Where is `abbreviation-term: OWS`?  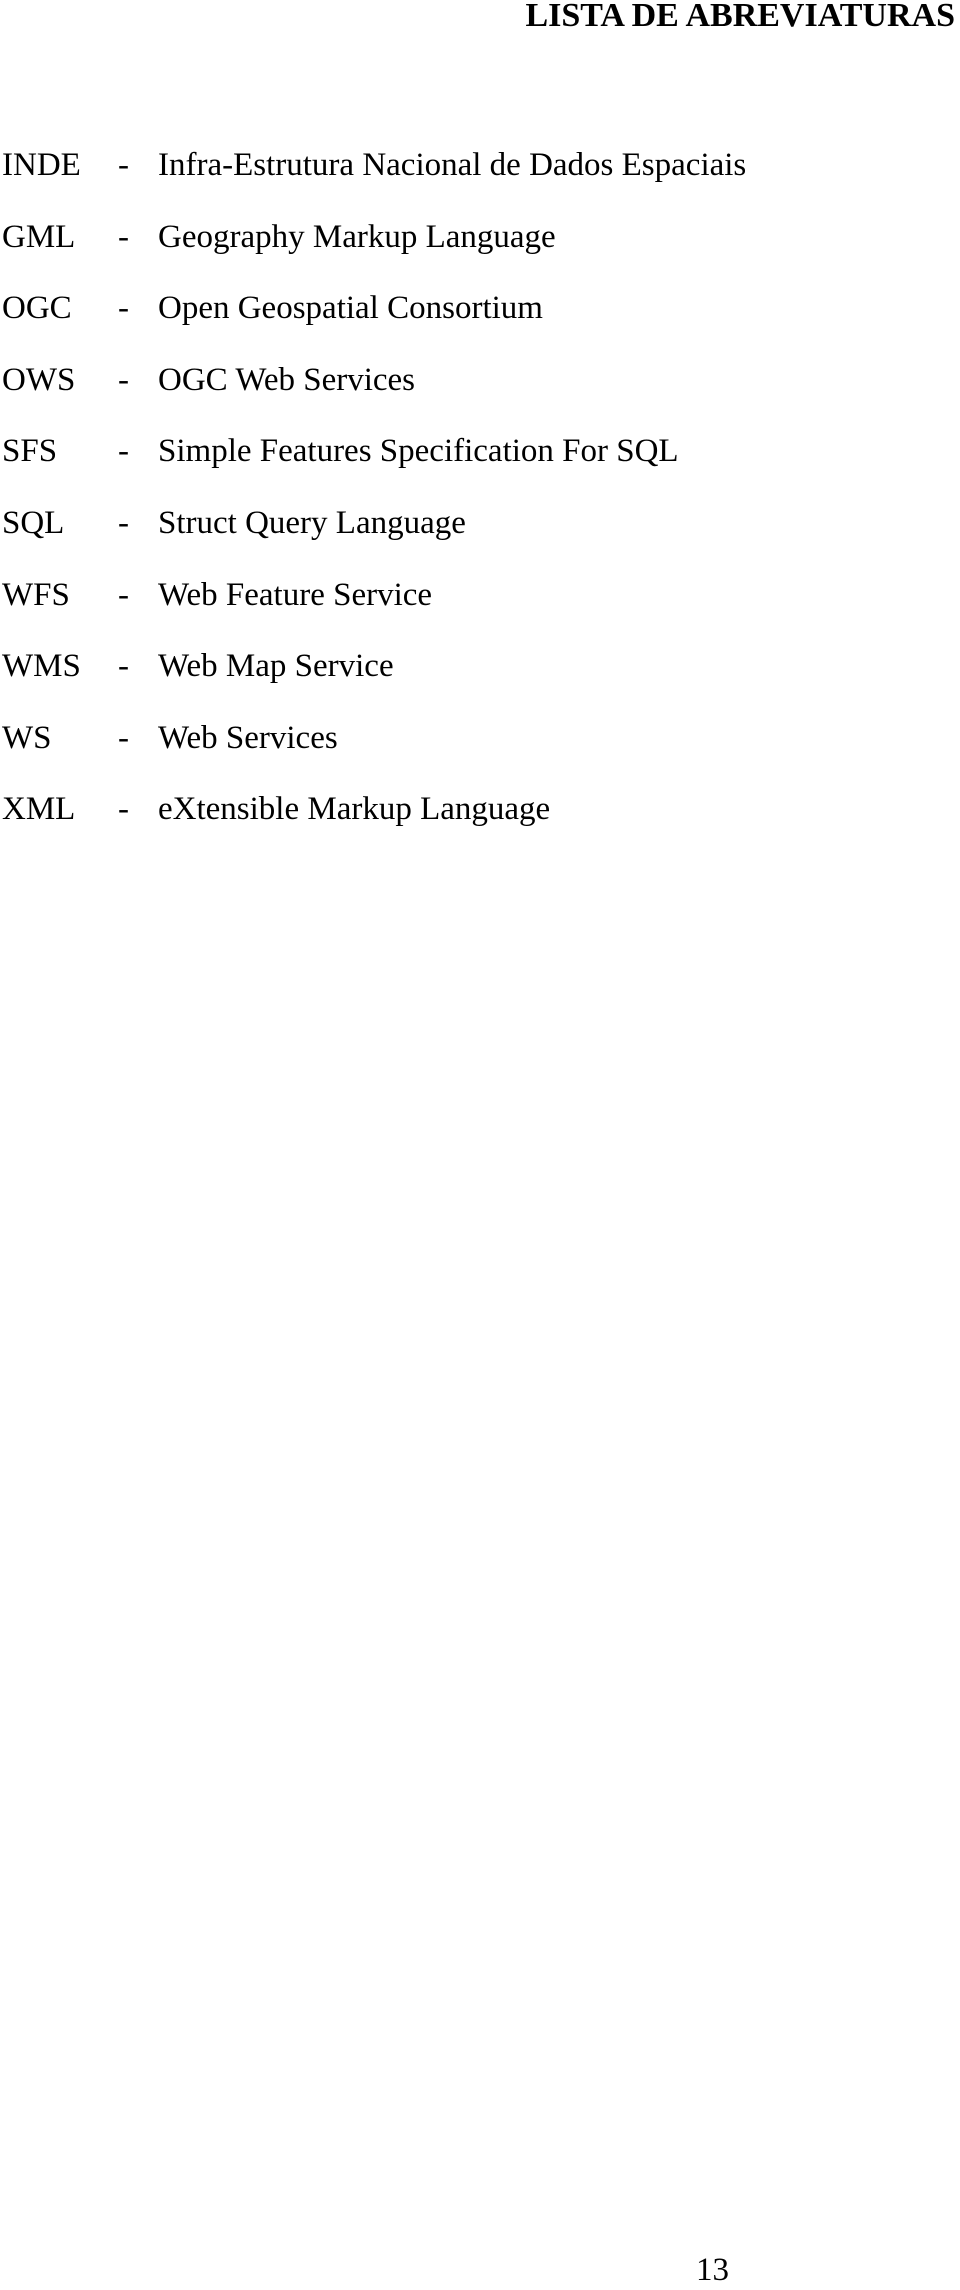
abbreviation-term: OWS is located at coordinates (39, 379).